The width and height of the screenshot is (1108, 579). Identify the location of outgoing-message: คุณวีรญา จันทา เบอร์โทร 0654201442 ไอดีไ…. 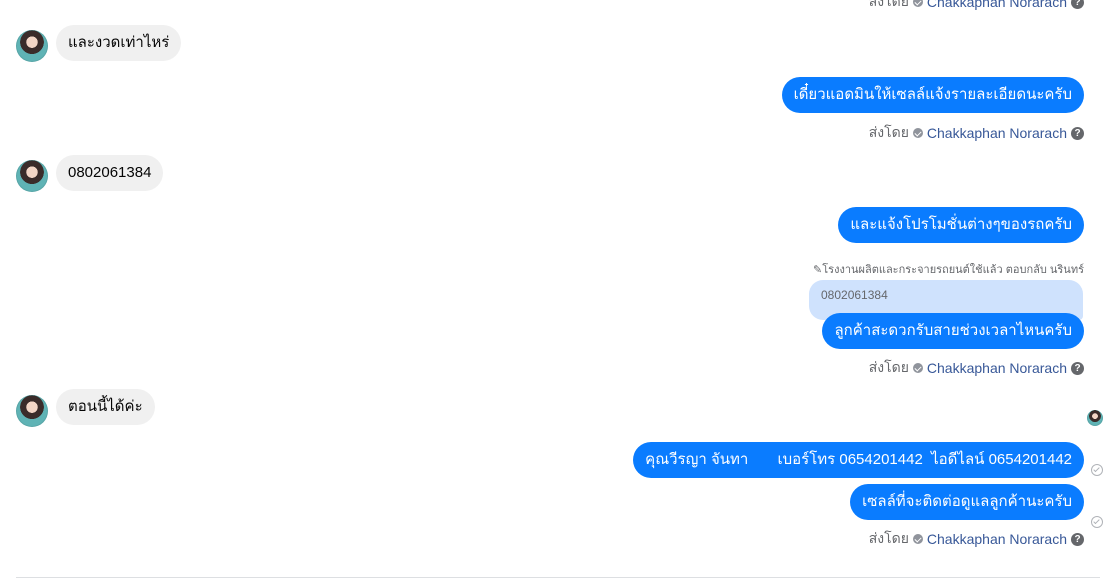
(858, 460).